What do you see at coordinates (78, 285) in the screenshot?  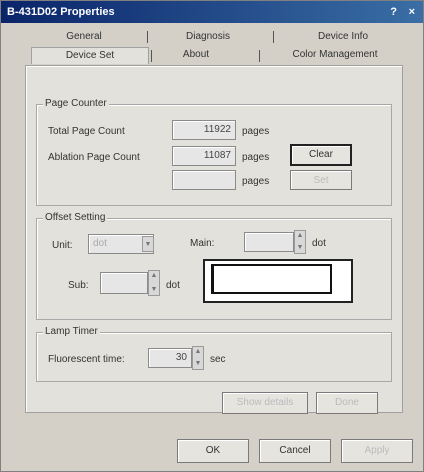 I see `sub-label: Sub:` at bounding box center [78, 285].